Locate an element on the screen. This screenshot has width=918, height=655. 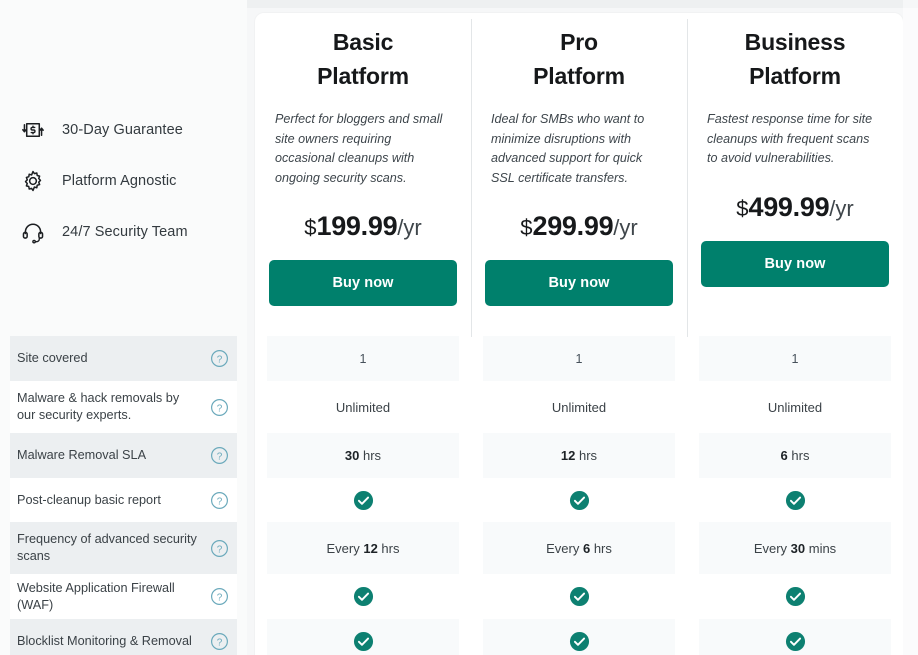
feature-row: Site covered? is located at coordinates (123, 358).